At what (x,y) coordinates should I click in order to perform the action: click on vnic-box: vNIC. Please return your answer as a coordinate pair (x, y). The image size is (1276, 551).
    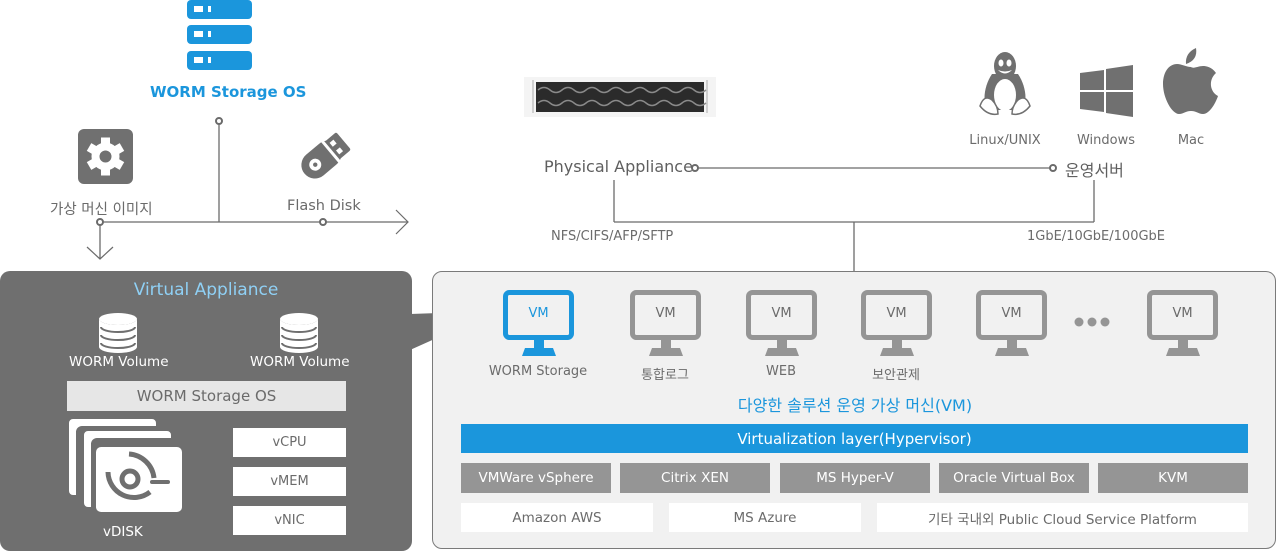
    Looking at the image, I should click on (289, 520).